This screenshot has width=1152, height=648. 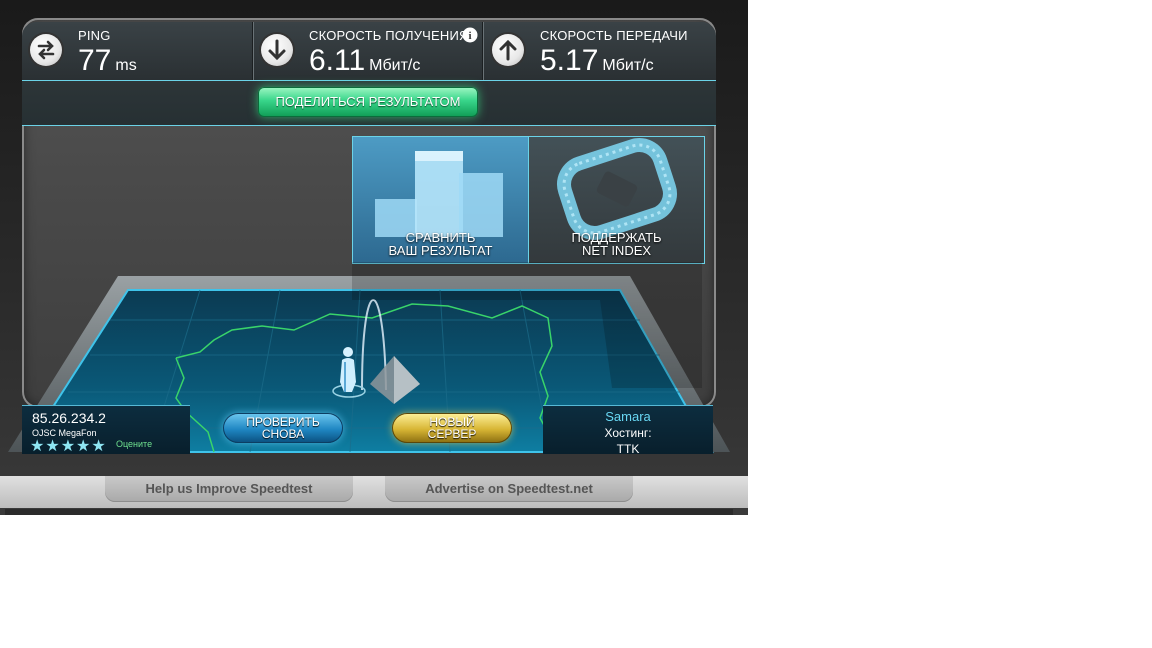 I want to click on new-server-button: НОВЫЙ СЕРВЕР, so click(x=452, y=428).